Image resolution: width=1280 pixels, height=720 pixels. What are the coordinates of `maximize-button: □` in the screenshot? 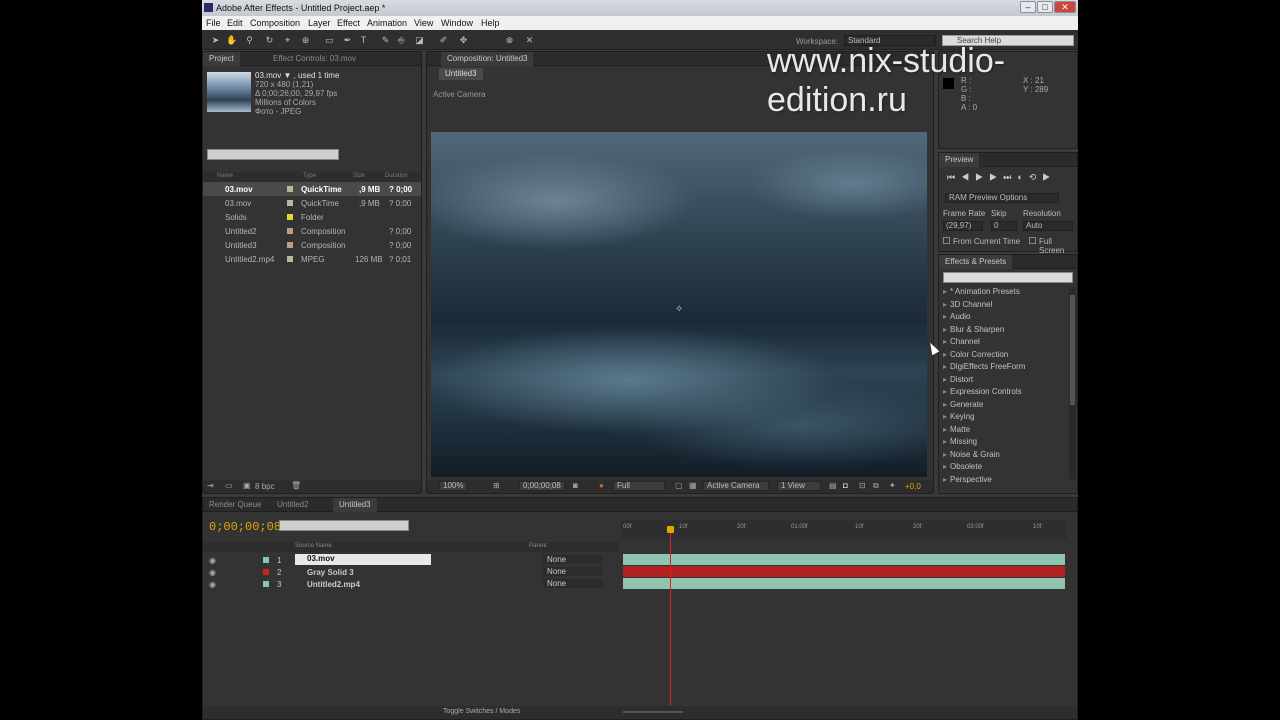 It's located at (1045, 7).